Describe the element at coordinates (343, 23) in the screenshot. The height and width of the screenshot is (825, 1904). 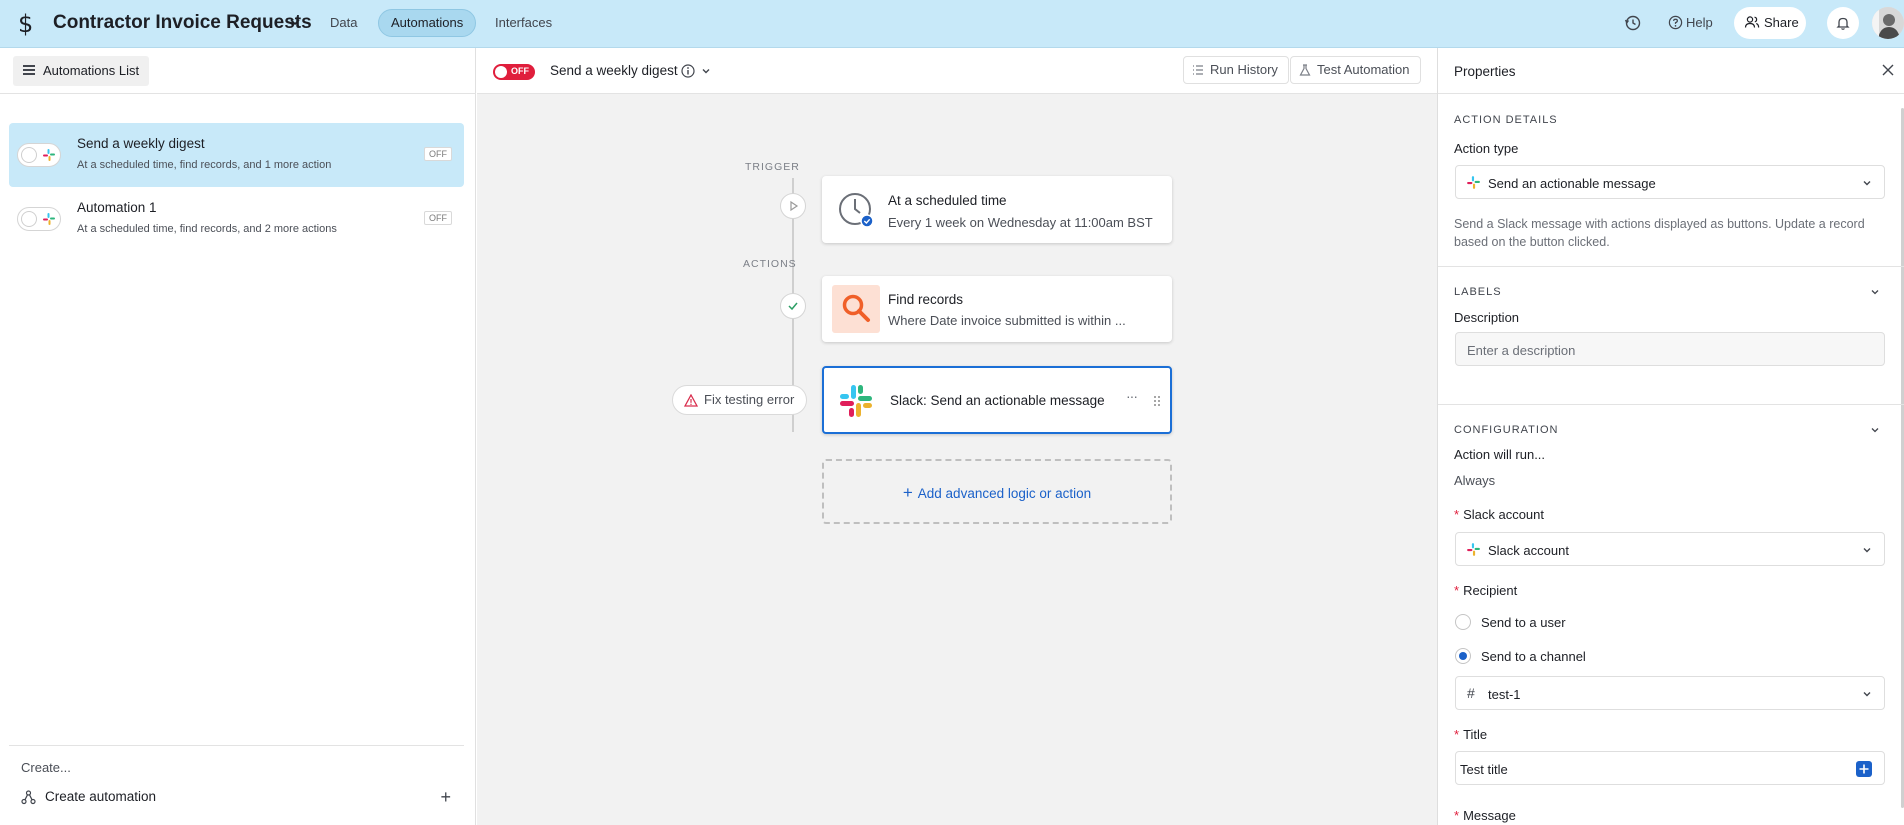
I see `tab-data: Data` at that location.